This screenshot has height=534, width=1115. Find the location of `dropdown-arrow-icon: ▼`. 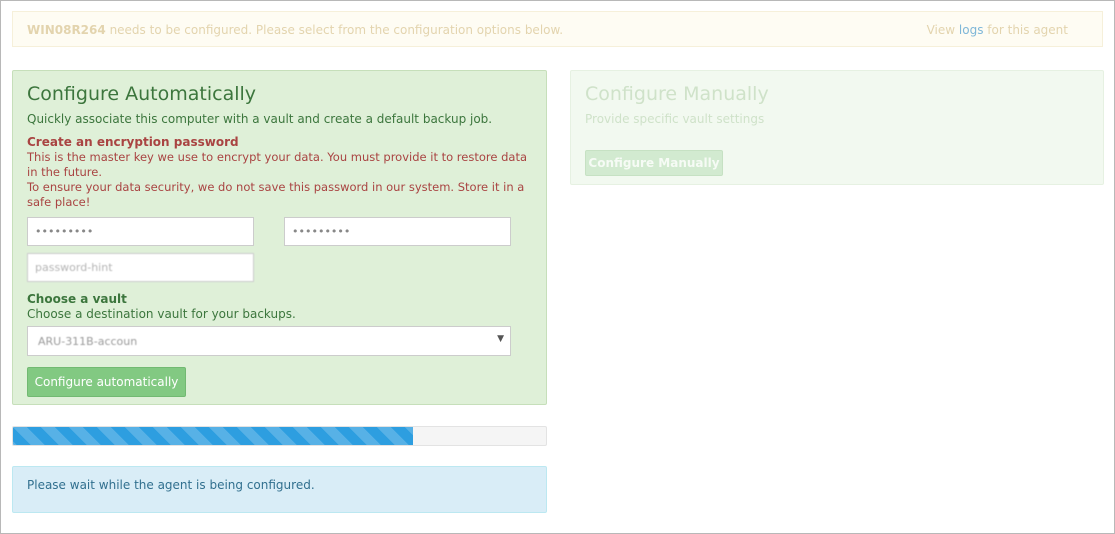

dropdown-arrow-icon: ▼ is located at coordinates (500, 339).